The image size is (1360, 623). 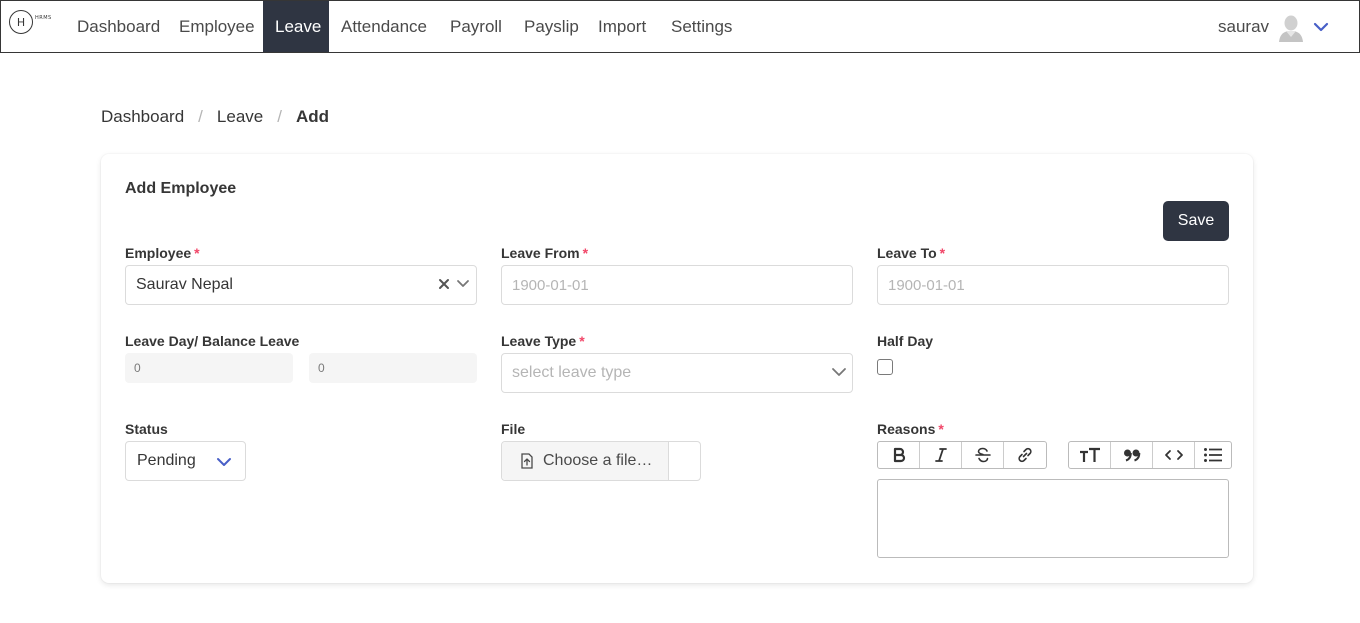 What do you see at coordinates (181, 188) in the screenshot?
I see `form-title: Add Employee` at bounding box center [181, 188].